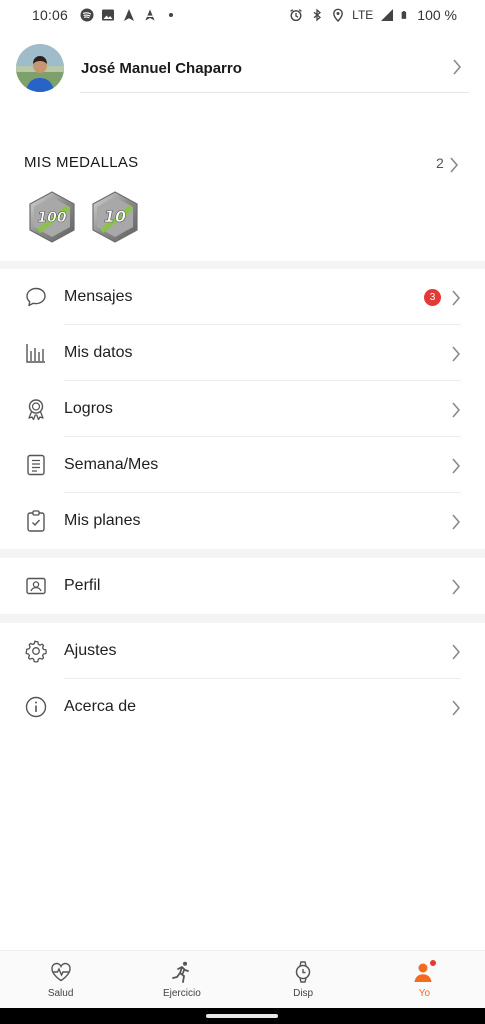 This screenshot has width=485, height=1024. I want to click on nav-tab-ejercicio: Ejercicio, so click(181, 979).